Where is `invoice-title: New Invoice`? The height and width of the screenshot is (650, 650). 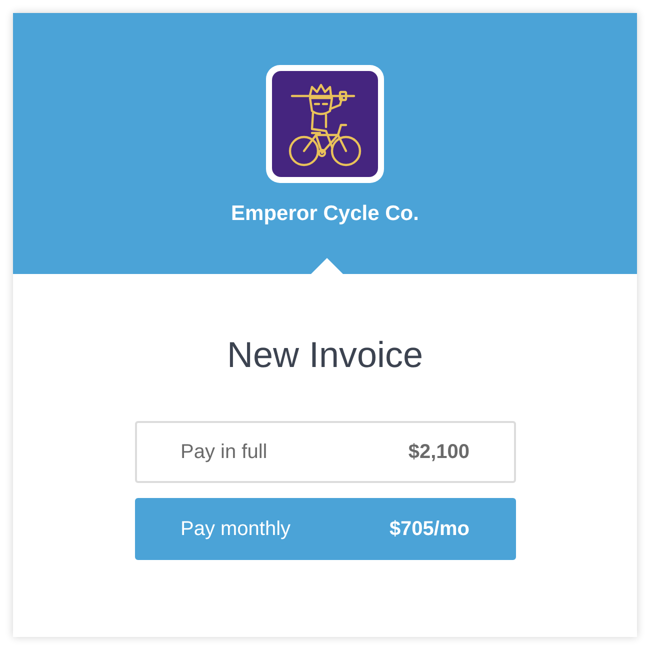
invoice-title: New Invoice is located at coordinates (325, 355).